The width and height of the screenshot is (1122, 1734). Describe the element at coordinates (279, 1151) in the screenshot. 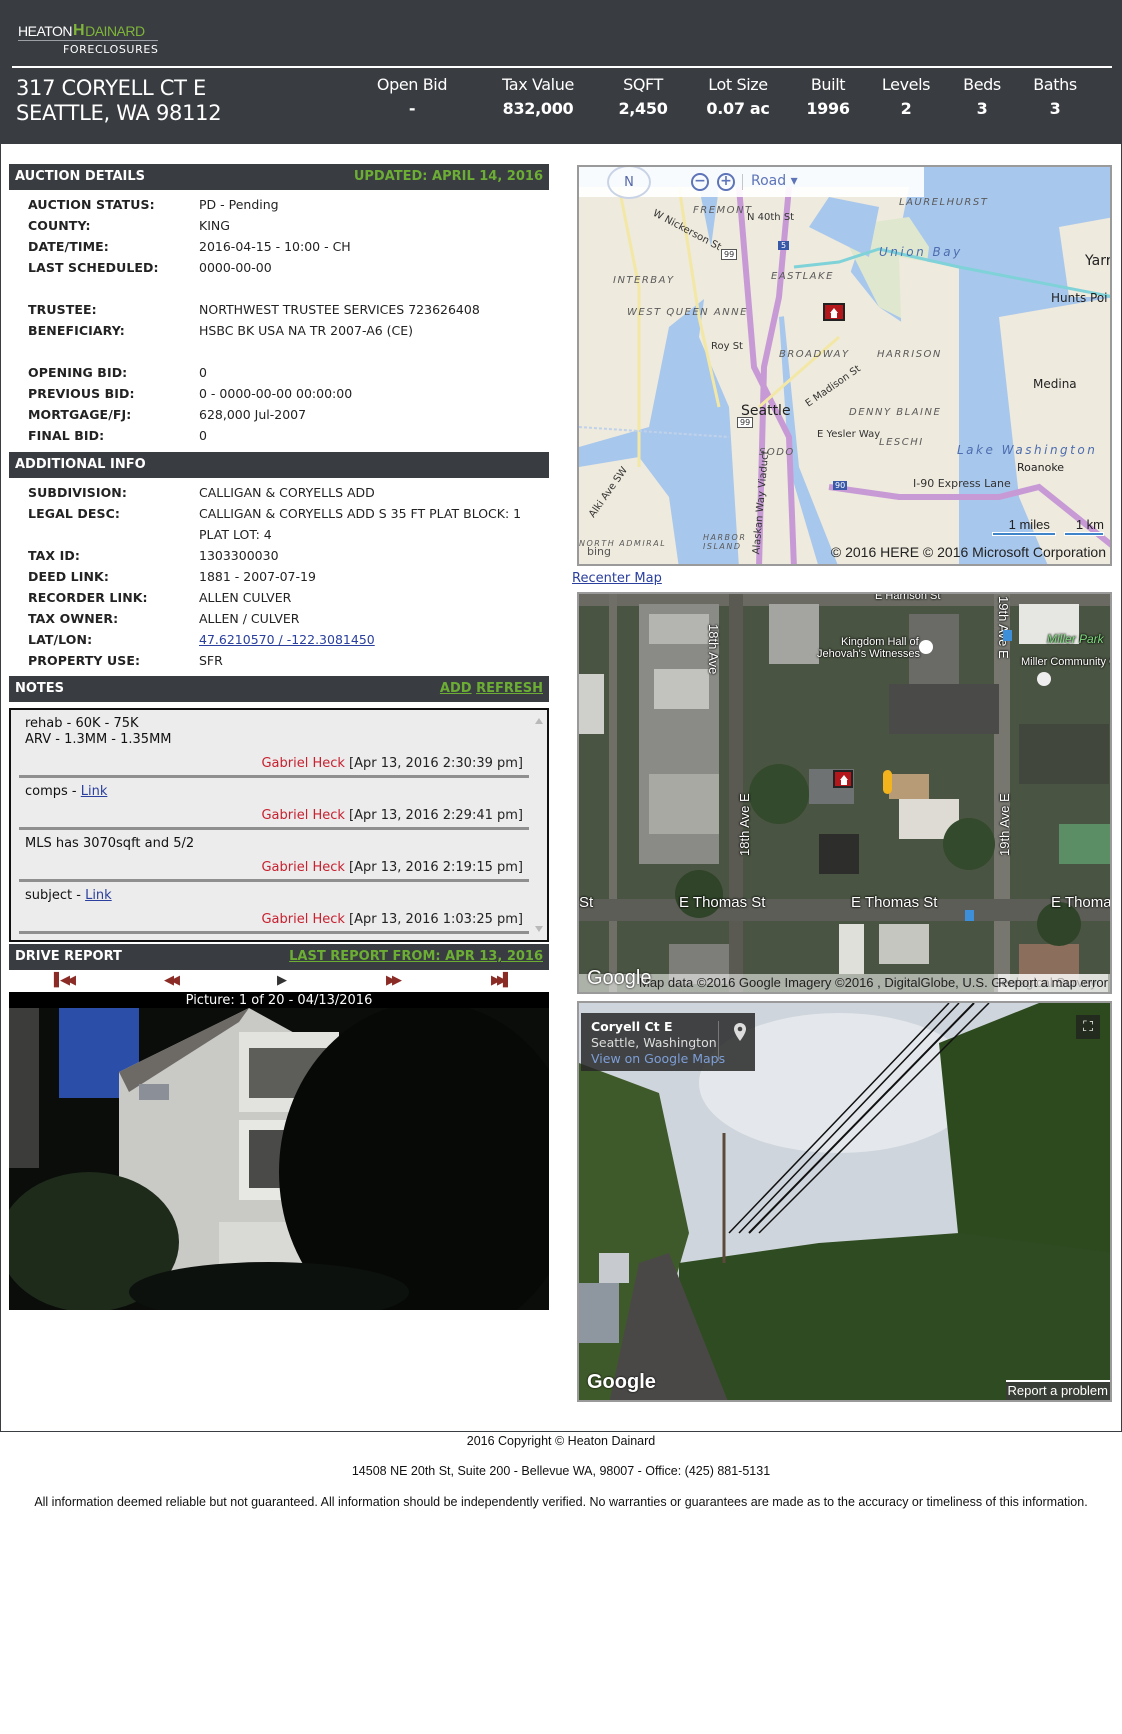

I see `property-photo: Picture: 1 of 20 - 04/13/2016` at that location.